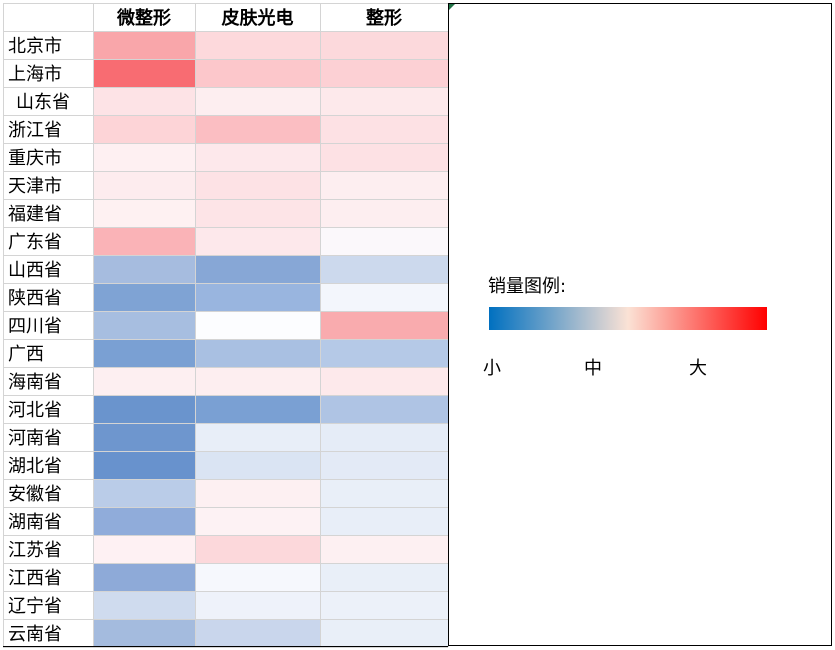  Describe the element at coordinates (35, 214) in the screenshot. I see `row-label: 福建省` at that location.